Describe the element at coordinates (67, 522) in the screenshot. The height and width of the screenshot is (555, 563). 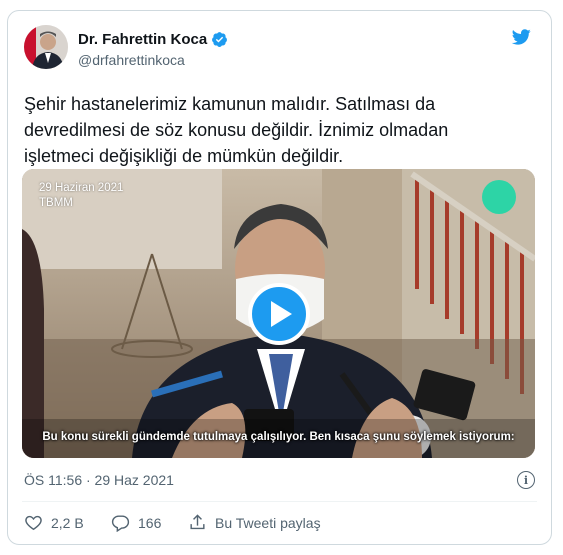
I see `like-count: 2,2 B` at that location.